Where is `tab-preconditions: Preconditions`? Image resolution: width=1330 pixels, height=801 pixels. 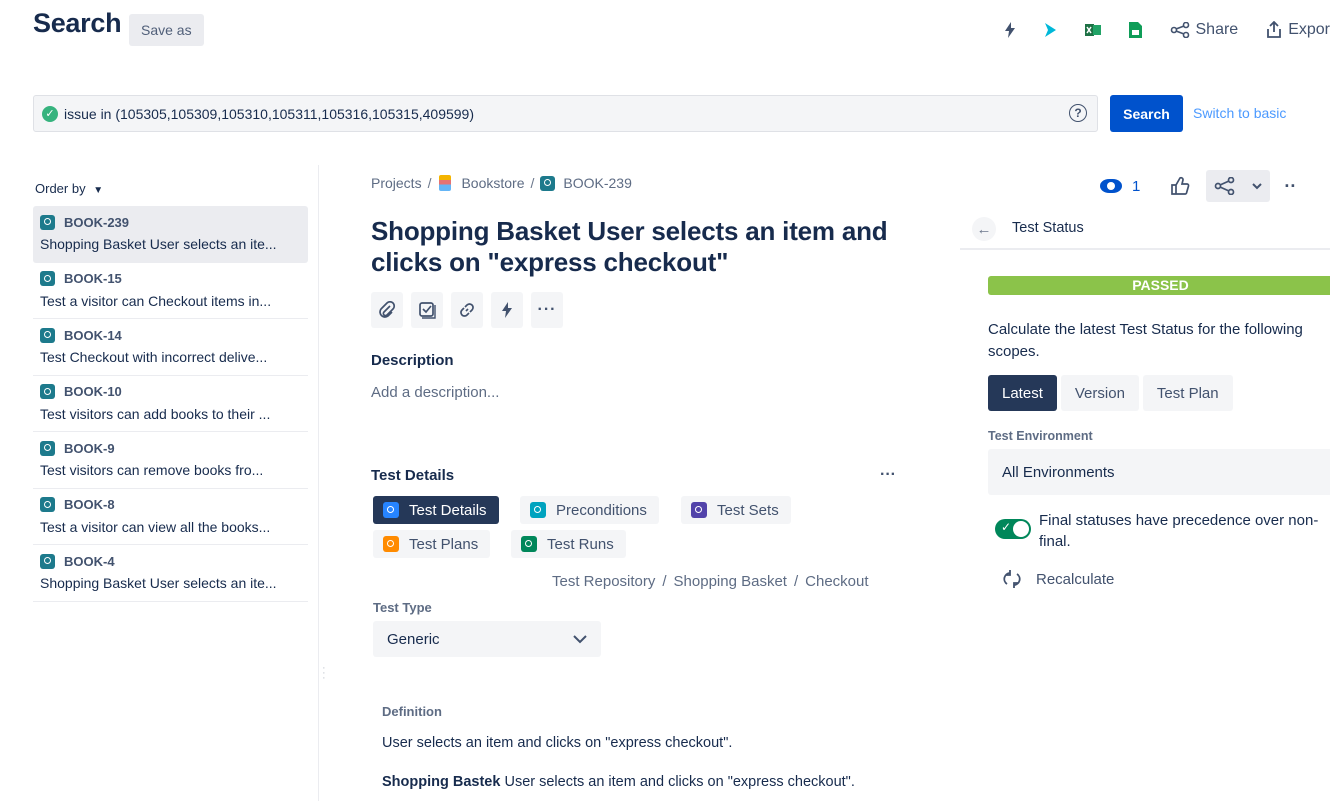 tab-preconditions: Preconditions is located at coordinates (589, 510).